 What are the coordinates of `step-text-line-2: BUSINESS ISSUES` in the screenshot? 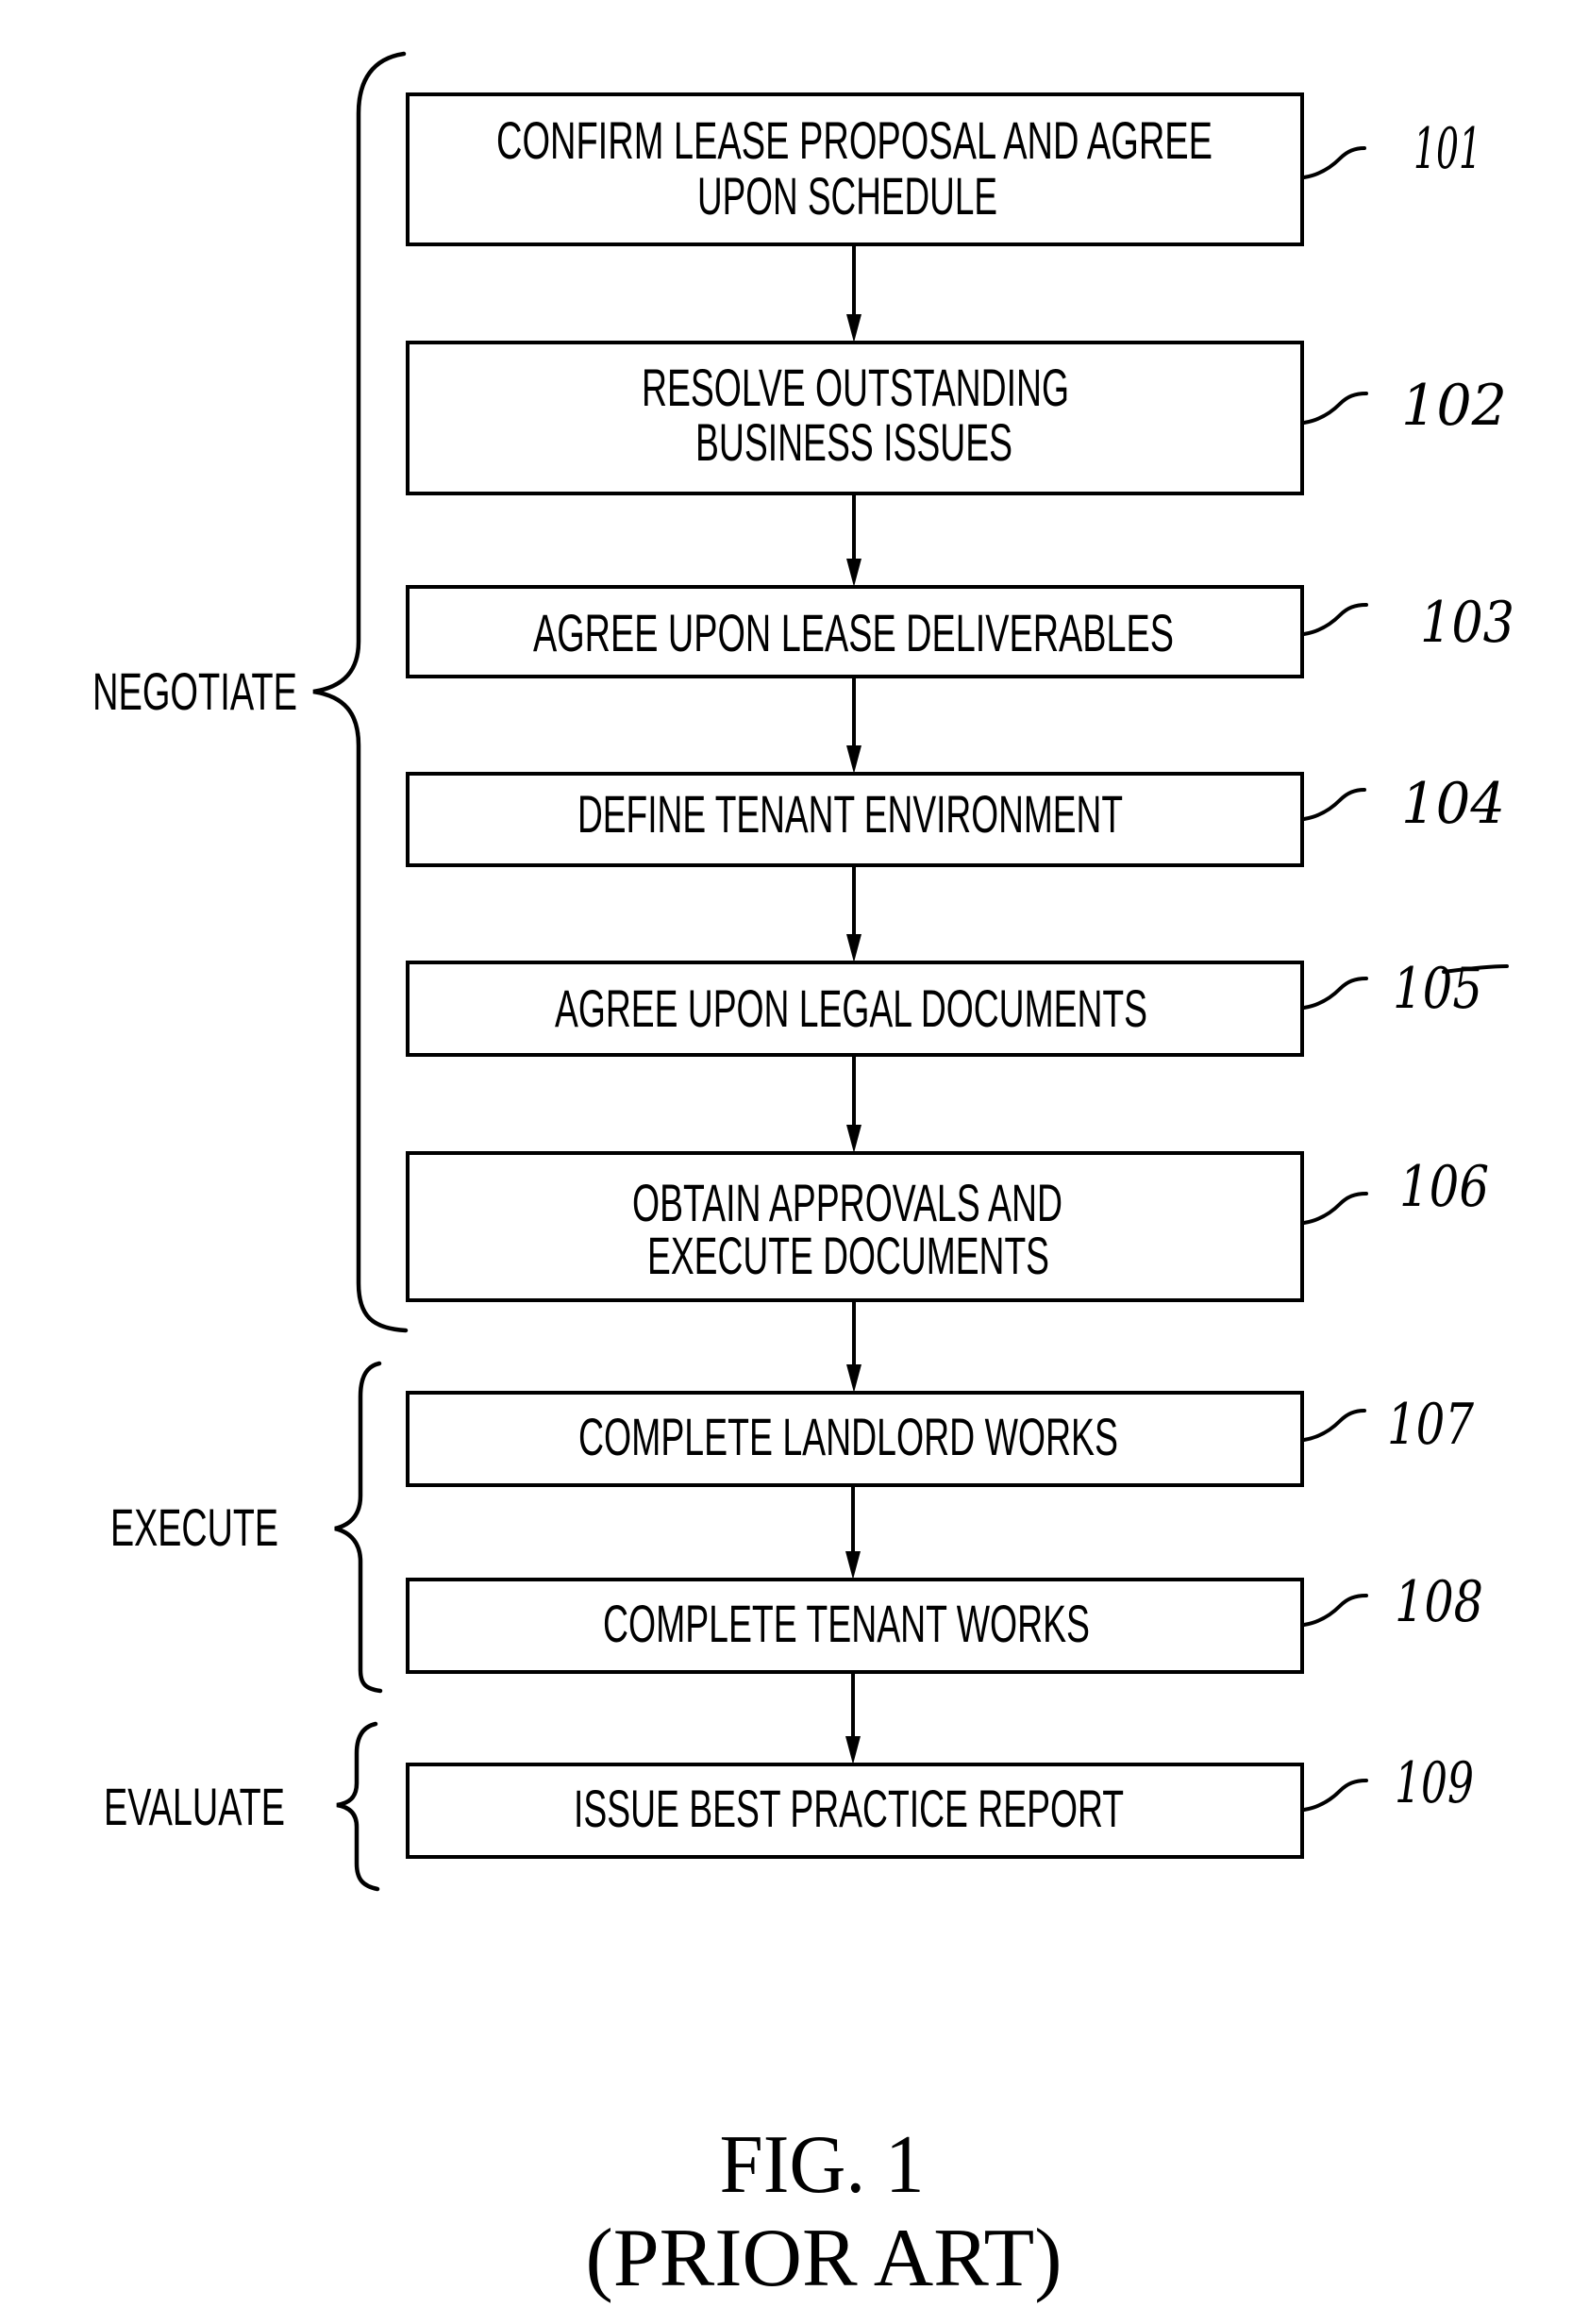 It's located at (853, 442).